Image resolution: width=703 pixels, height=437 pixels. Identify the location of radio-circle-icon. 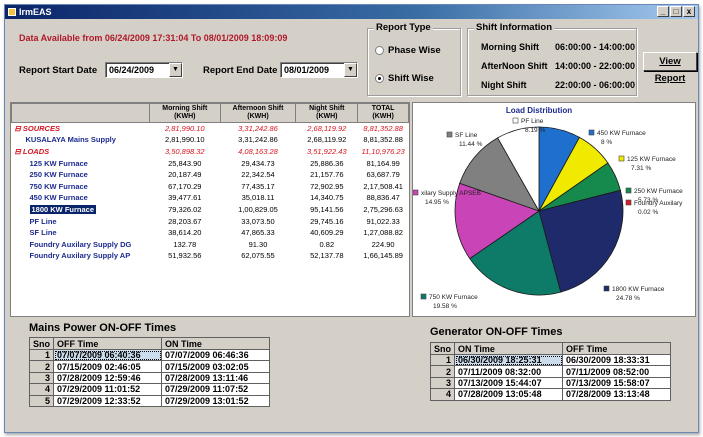
(379, 50).